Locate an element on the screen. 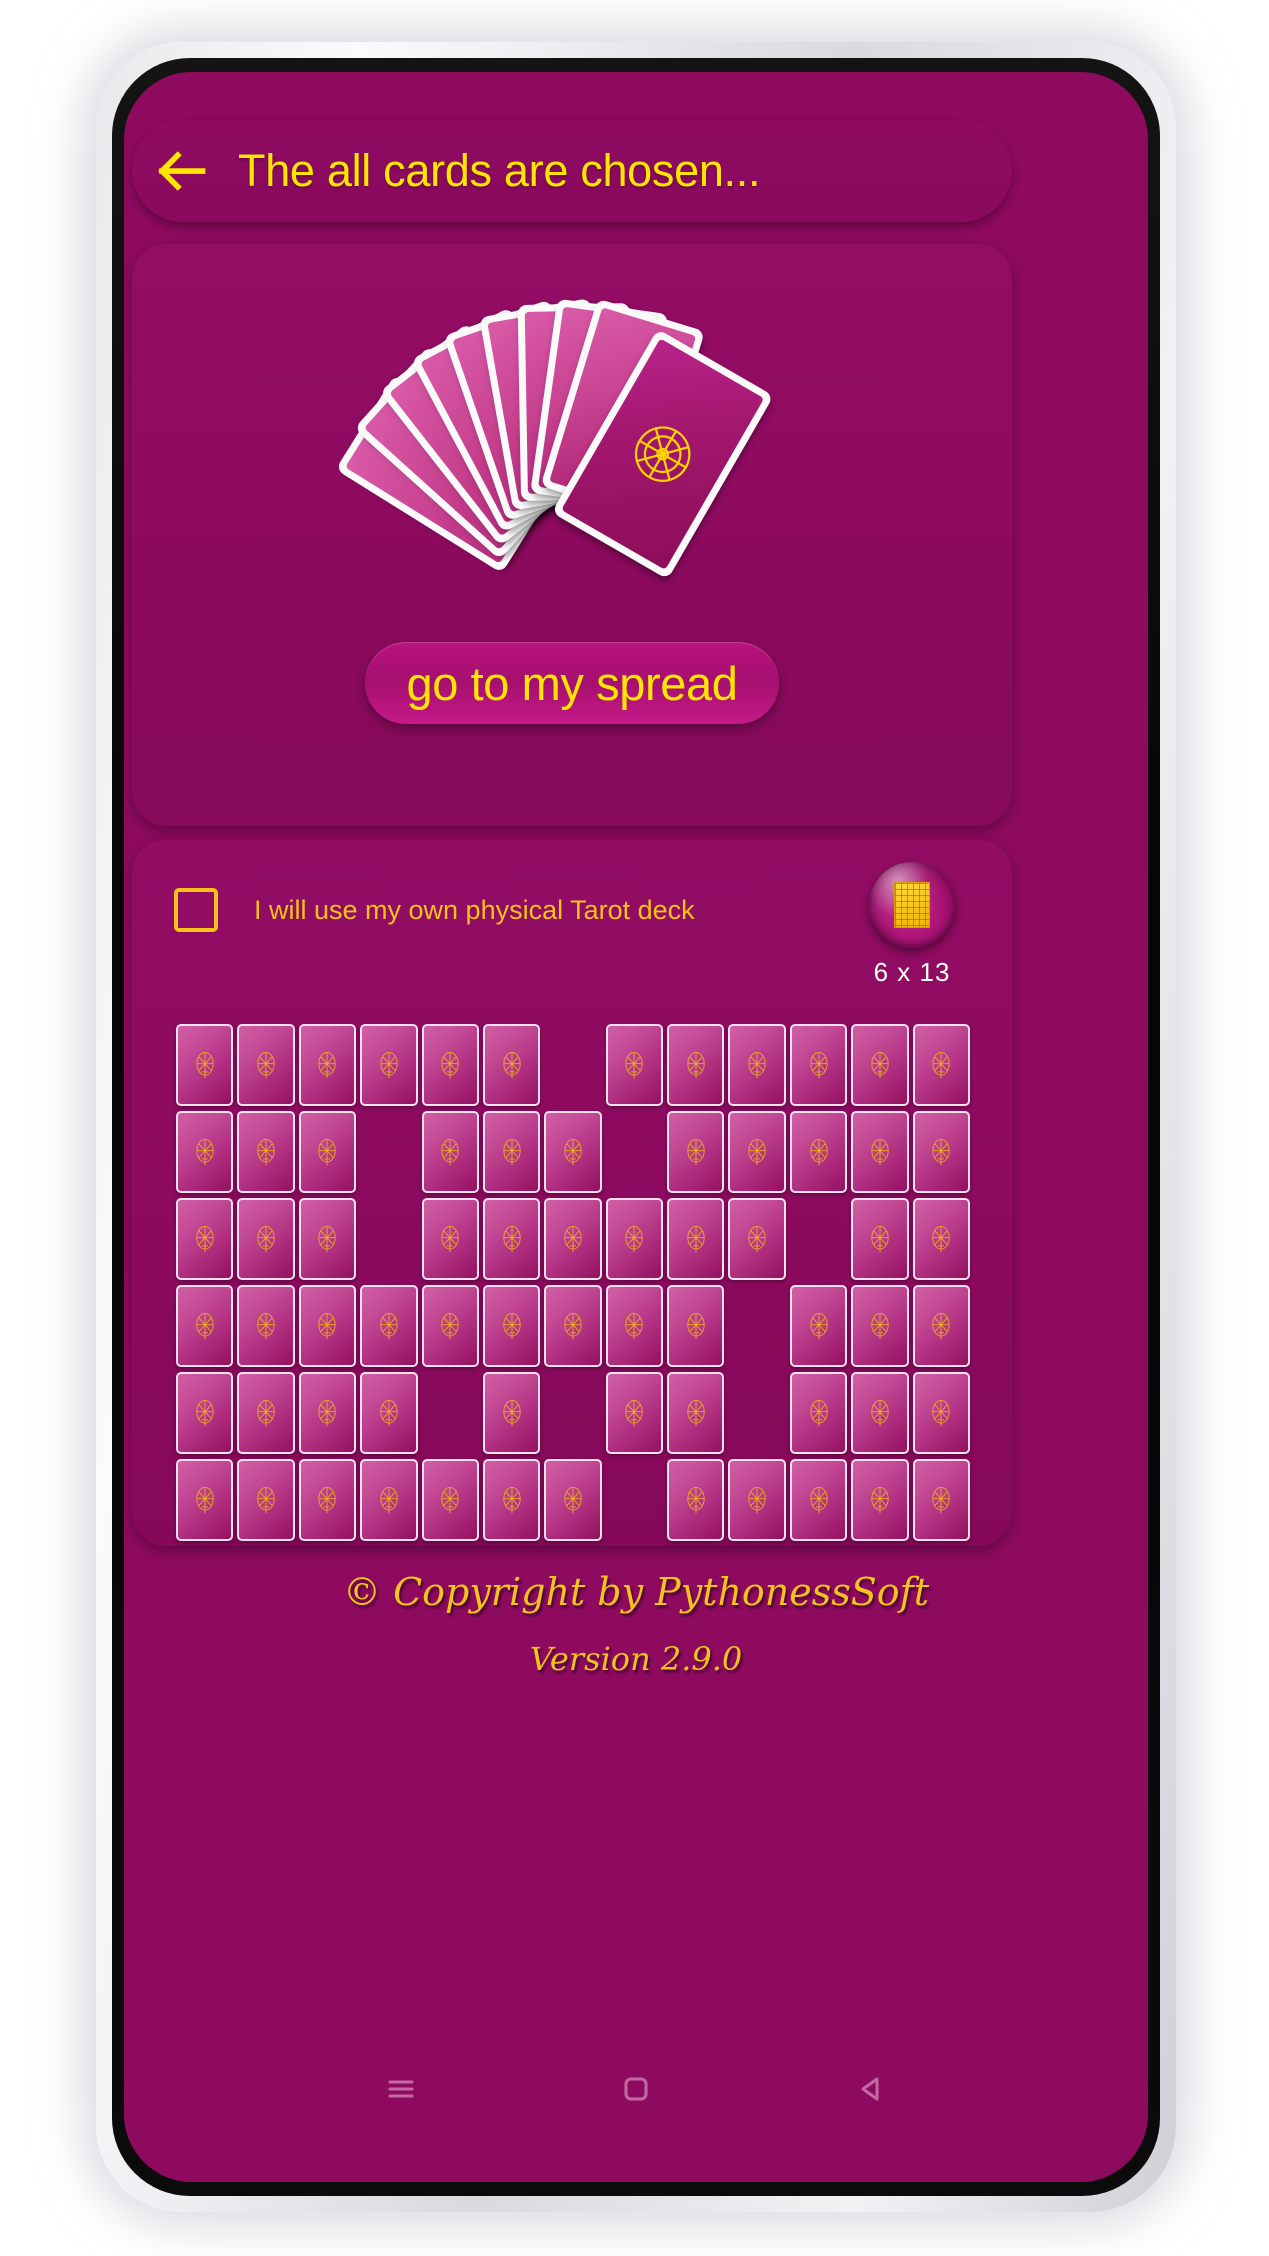  back-button is located at coordinates (180, 171).